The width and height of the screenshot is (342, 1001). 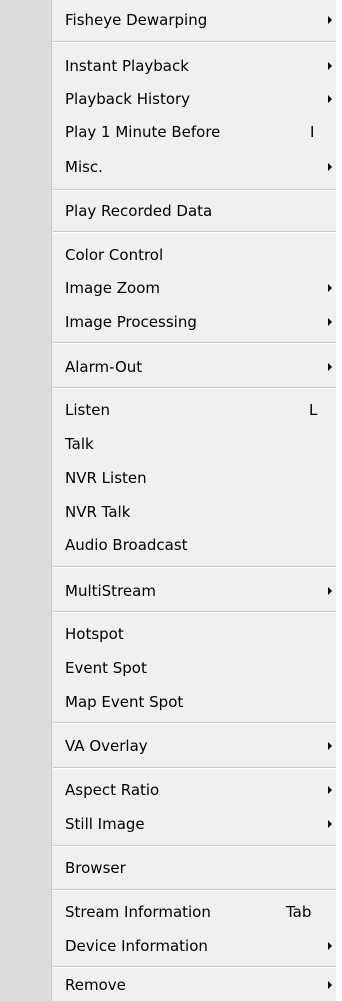 What do you see at coordinates (87, 410) in the screenshot?
I see `menu-item-label: Listen` at bounding box center [87, 410].